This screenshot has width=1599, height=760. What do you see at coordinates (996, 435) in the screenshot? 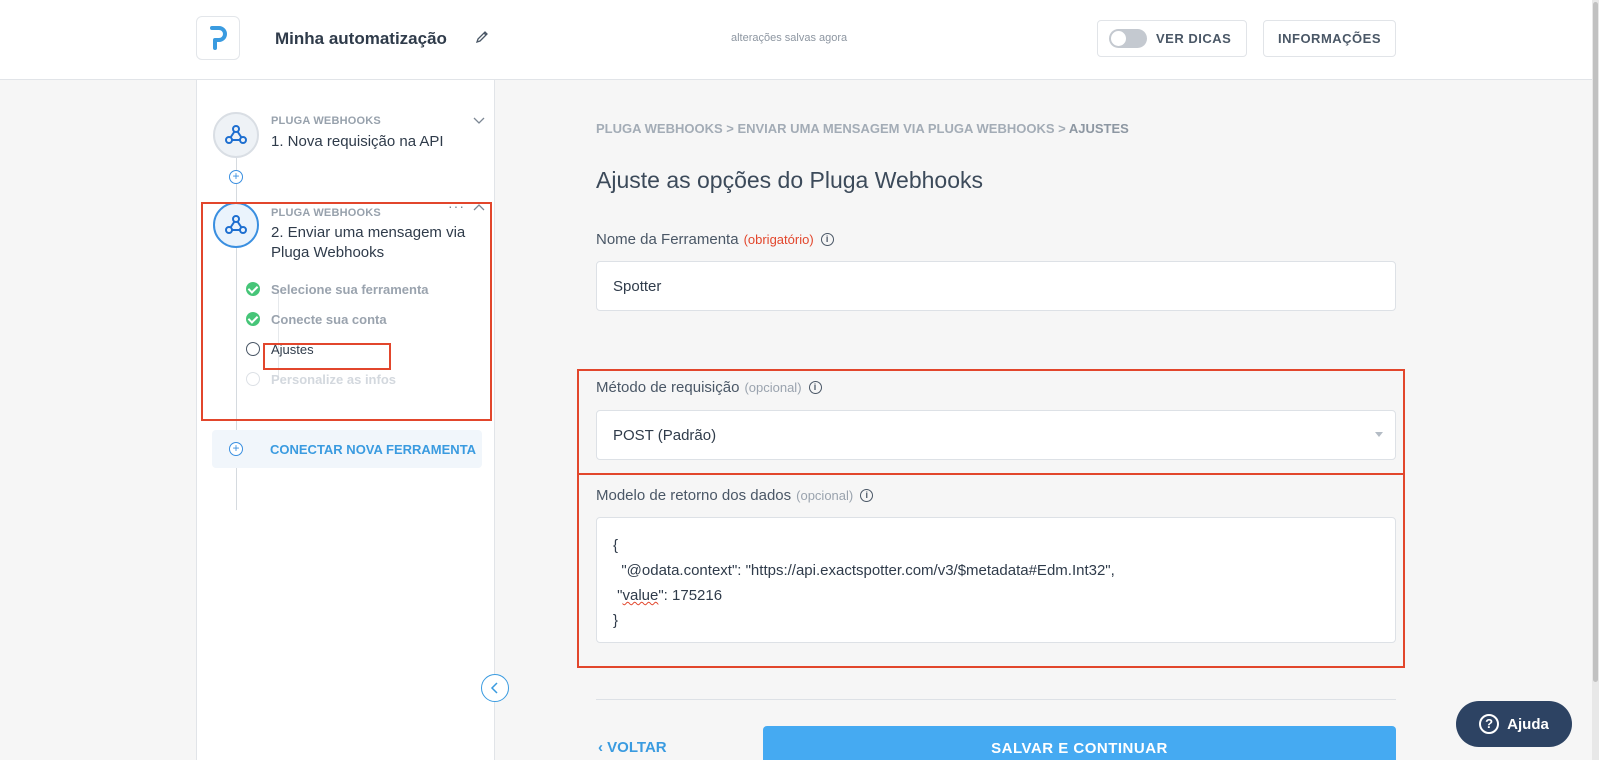
I see `method-select: POST (Padrão)` at bounding box center [996, 435].